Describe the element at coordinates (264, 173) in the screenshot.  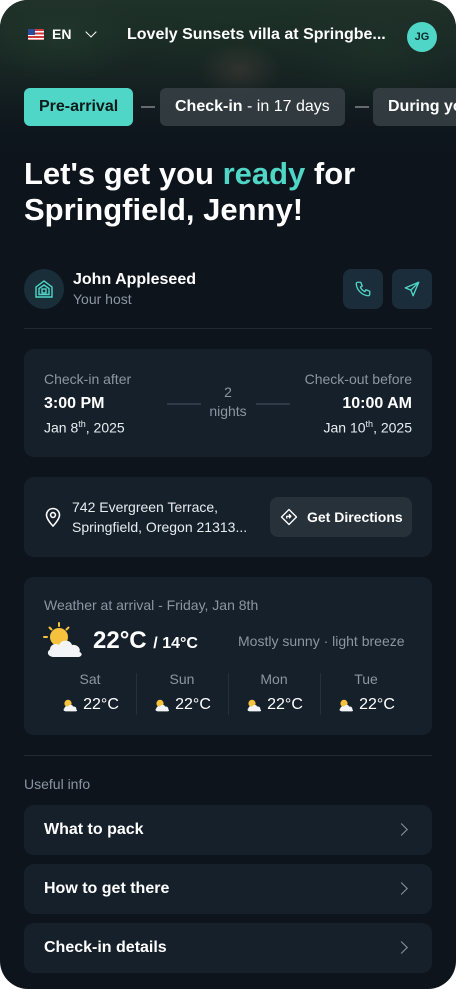
I see `title-accent: ready` at that location.